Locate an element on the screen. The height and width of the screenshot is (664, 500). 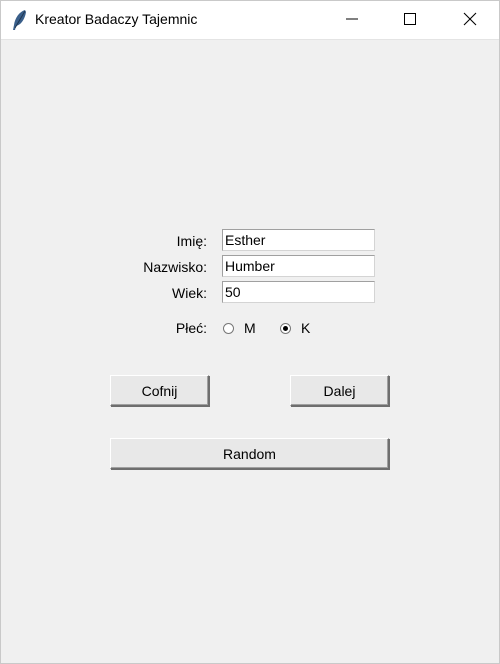
minimize-button is located at coordinates (352, 20).